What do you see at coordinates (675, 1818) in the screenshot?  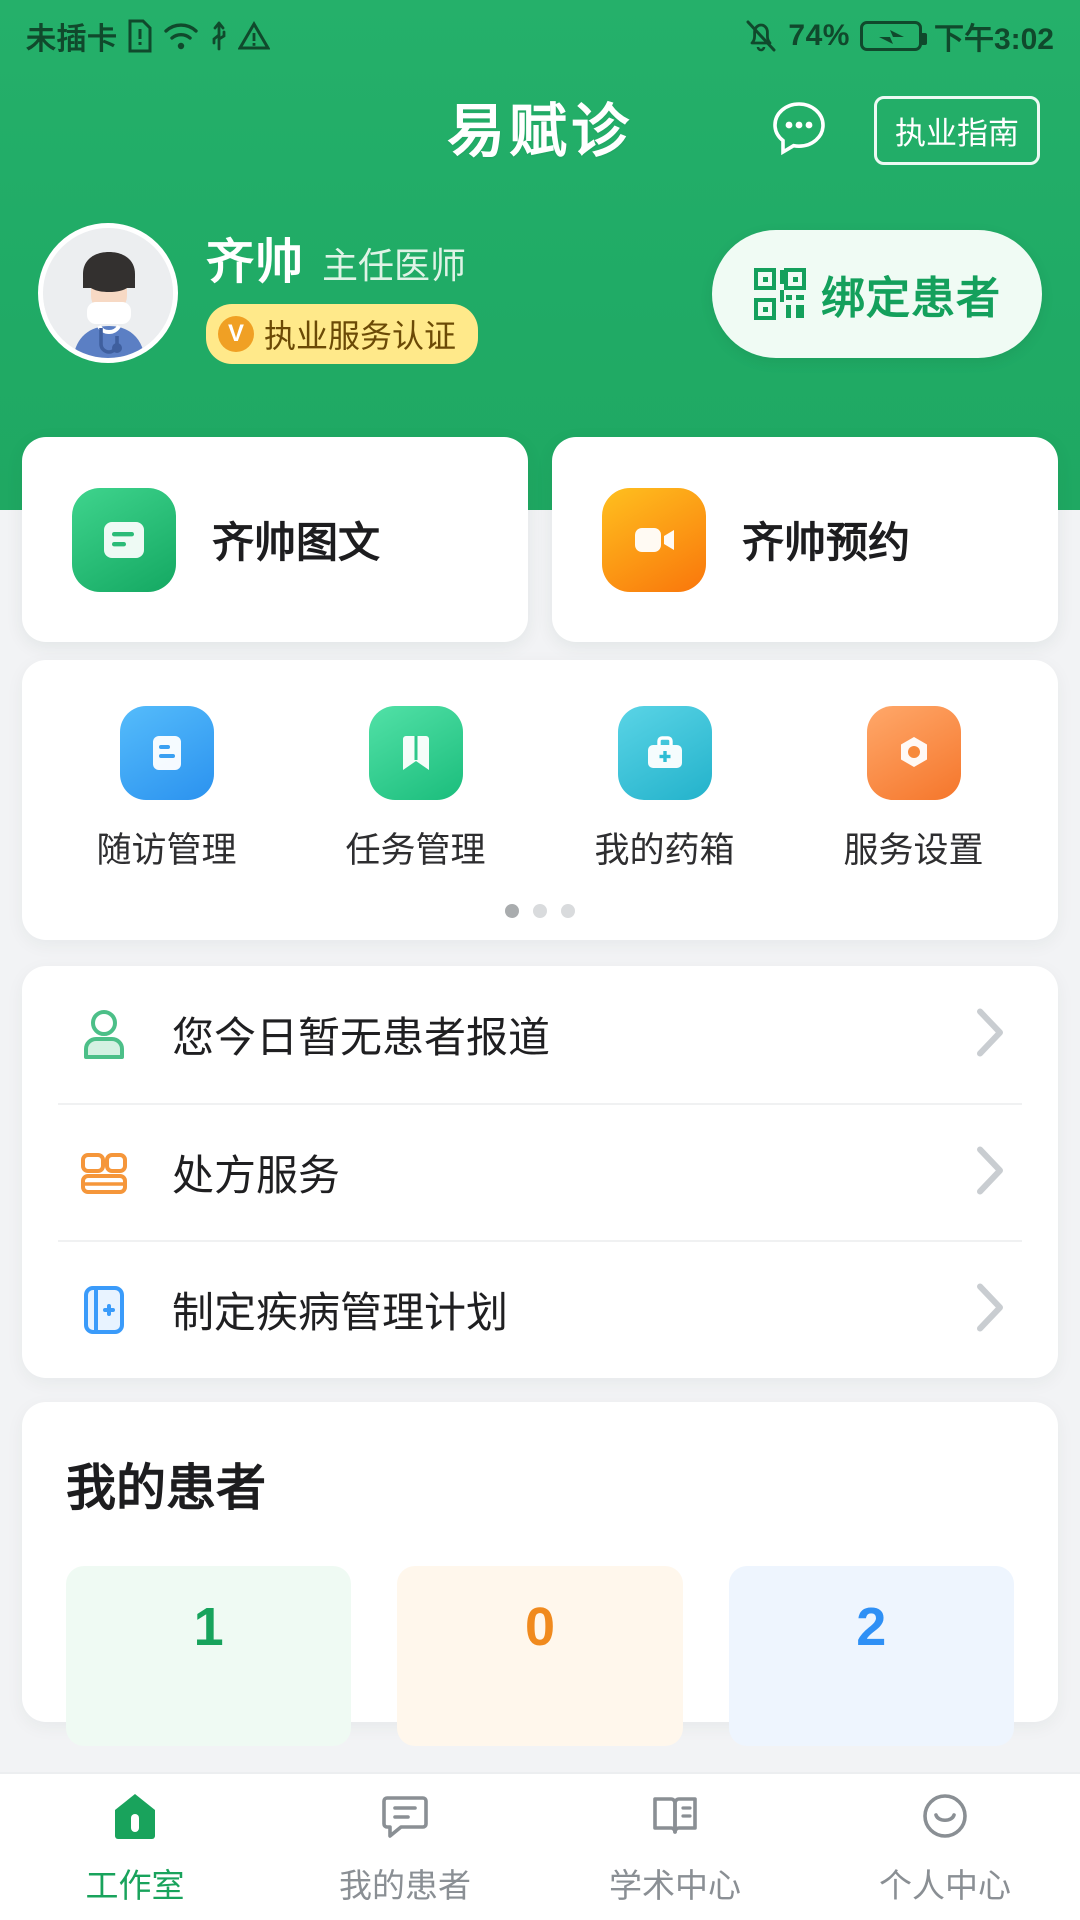 I see `academic-book-icon` at bounding box center [675, 1818].